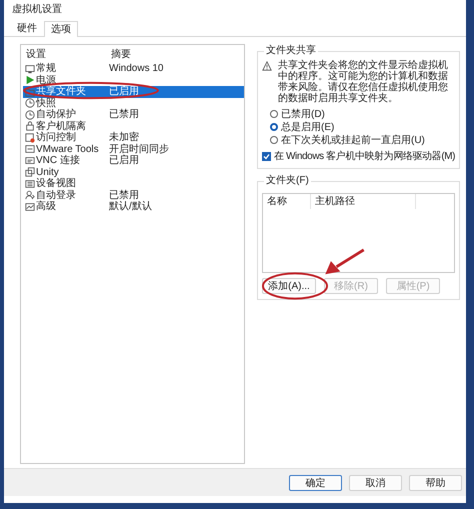 The width and height of the screenshot is (474, 509). Describe the element at coordinates (27, 28) in the screenshot. I see `tab: 硬件` at that location.